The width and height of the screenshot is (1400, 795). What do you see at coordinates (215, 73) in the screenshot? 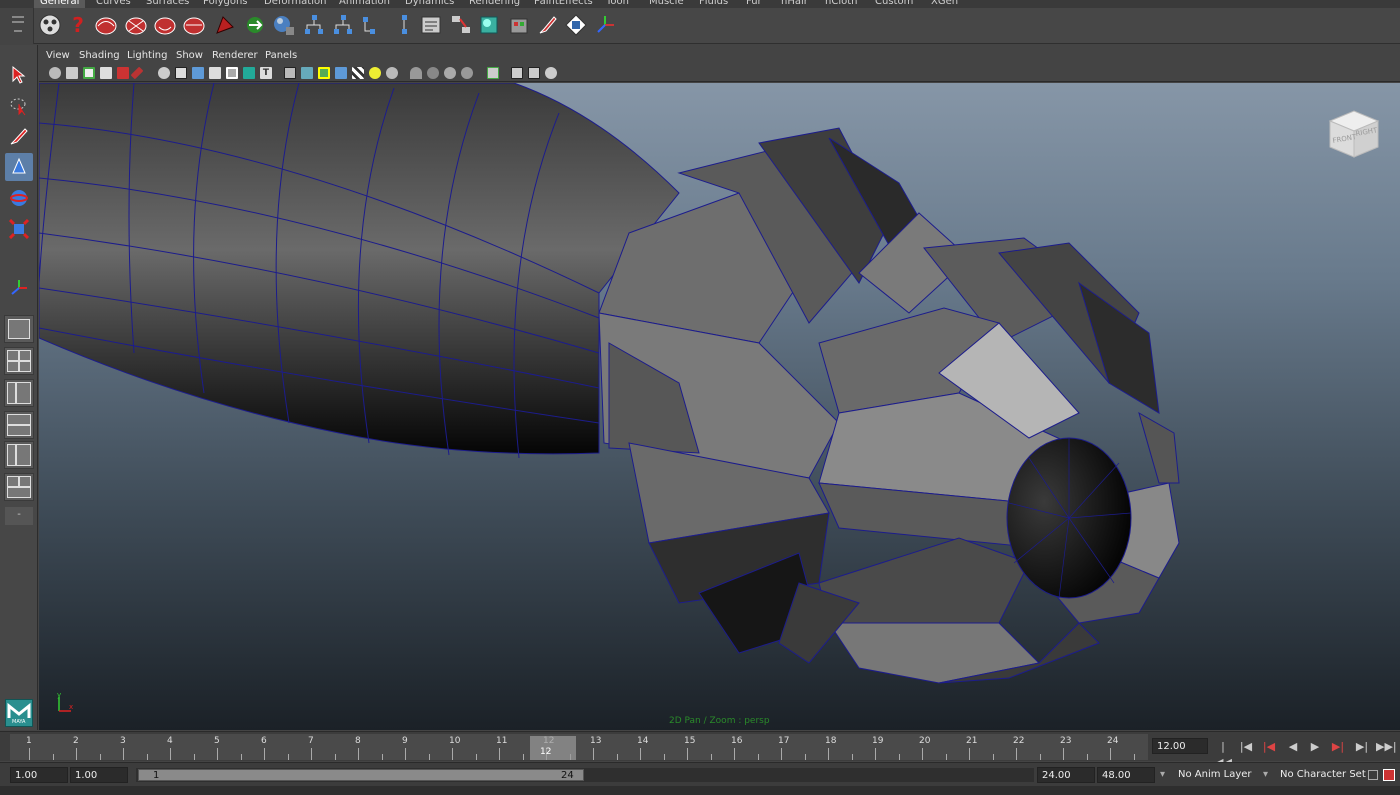
I see `gate-mask-icon` at bounding box center [215, 73].